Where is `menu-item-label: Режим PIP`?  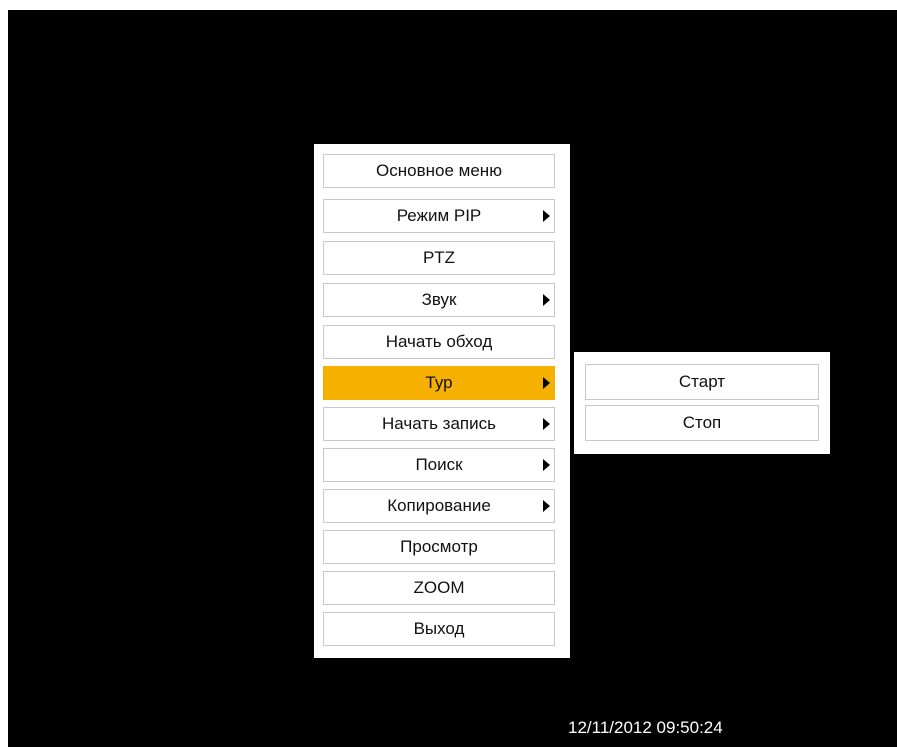 menu-item-label: Режим PIP is located at coordinates (439, 215).